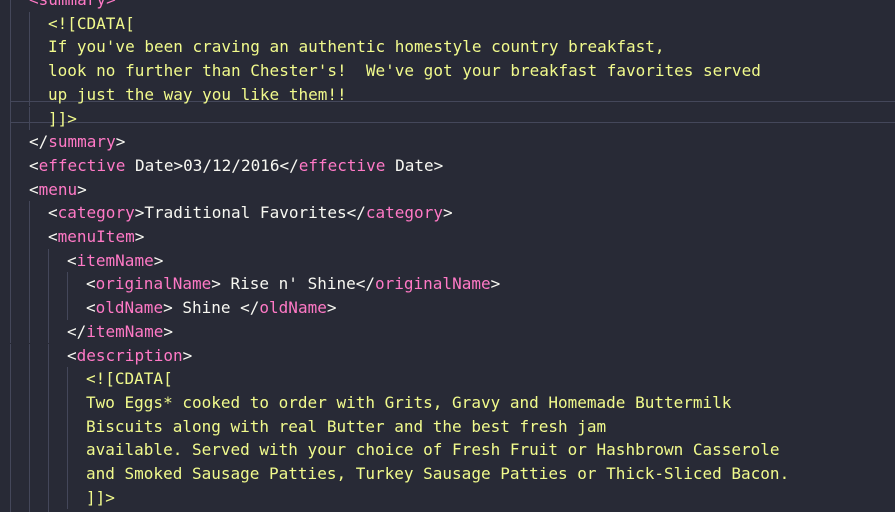 The width and height of the screenshot is (895, 512). Describe the element at coordinates (115, 261) in the screenshot. I see `code-line: <itemName>` at that location.